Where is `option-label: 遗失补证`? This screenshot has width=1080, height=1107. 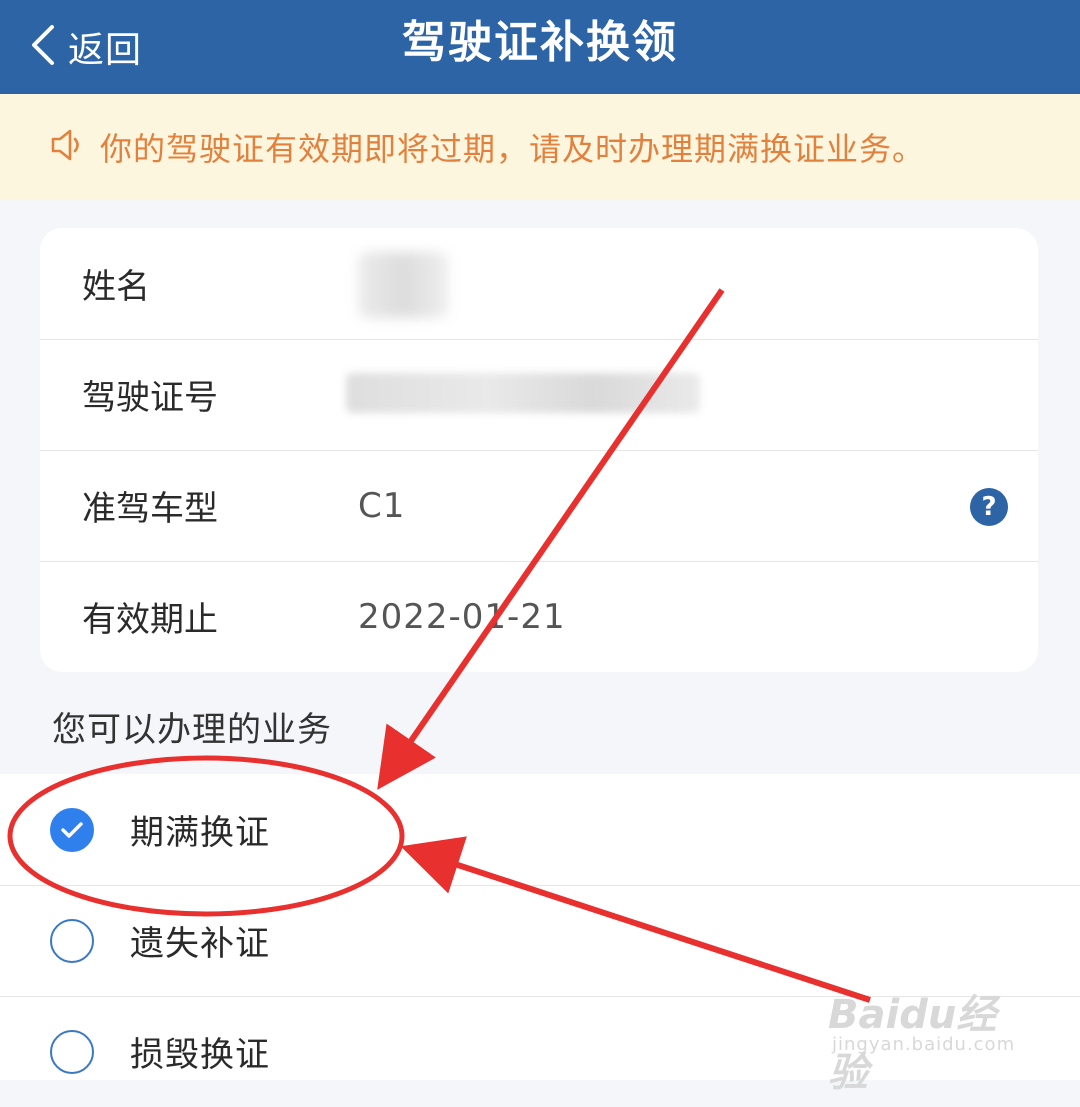 option-label: 遗失补证 is located at coordinates (200, 944).